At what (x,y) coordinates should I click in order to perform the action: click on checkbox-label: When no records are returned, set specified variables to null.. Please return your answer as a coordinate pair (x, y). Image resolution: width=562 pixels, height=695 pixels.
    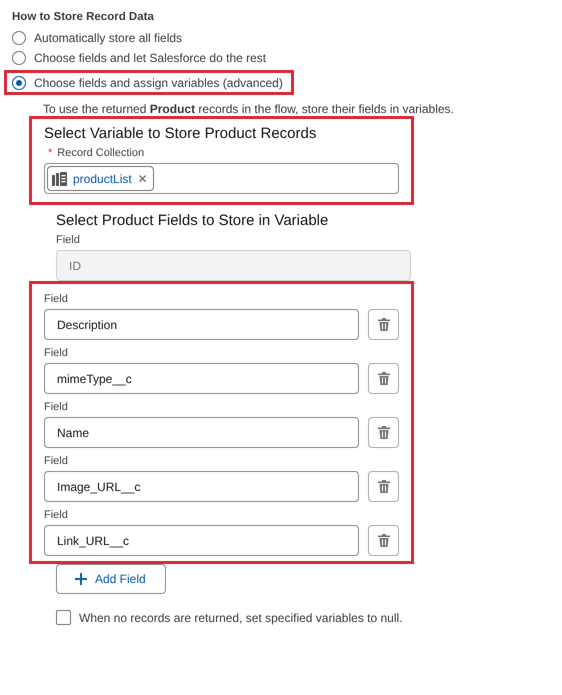
    Looking at the image, I should click on (241, 617).